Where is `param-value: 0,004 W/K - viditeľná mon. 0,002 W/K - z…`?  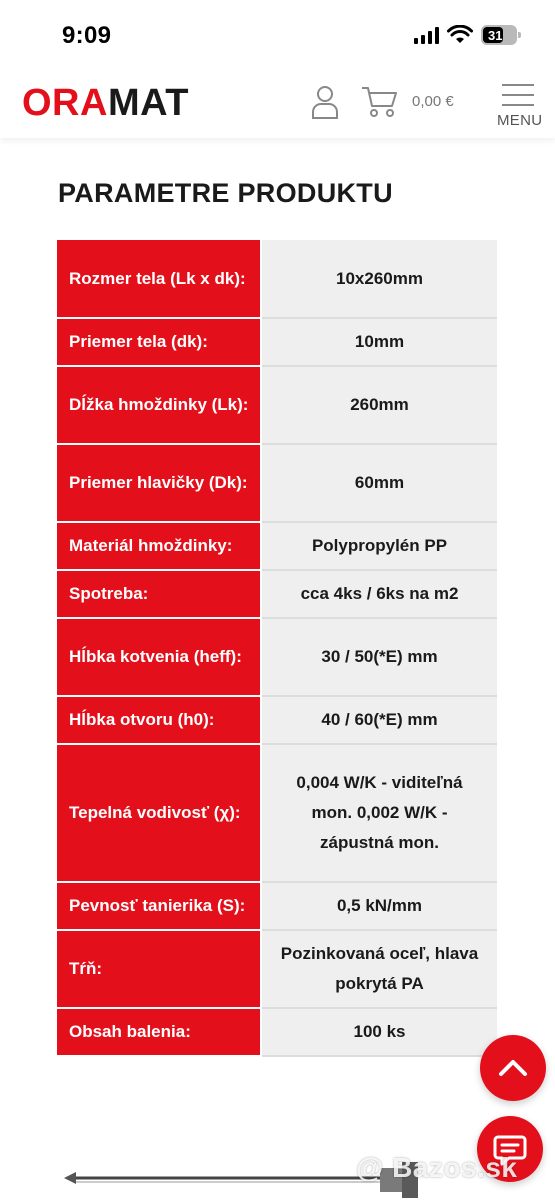 param-value: 0,004 W/K - viditeľná mon. 0,002 W/K - z… is located at coordinates (379, 813).